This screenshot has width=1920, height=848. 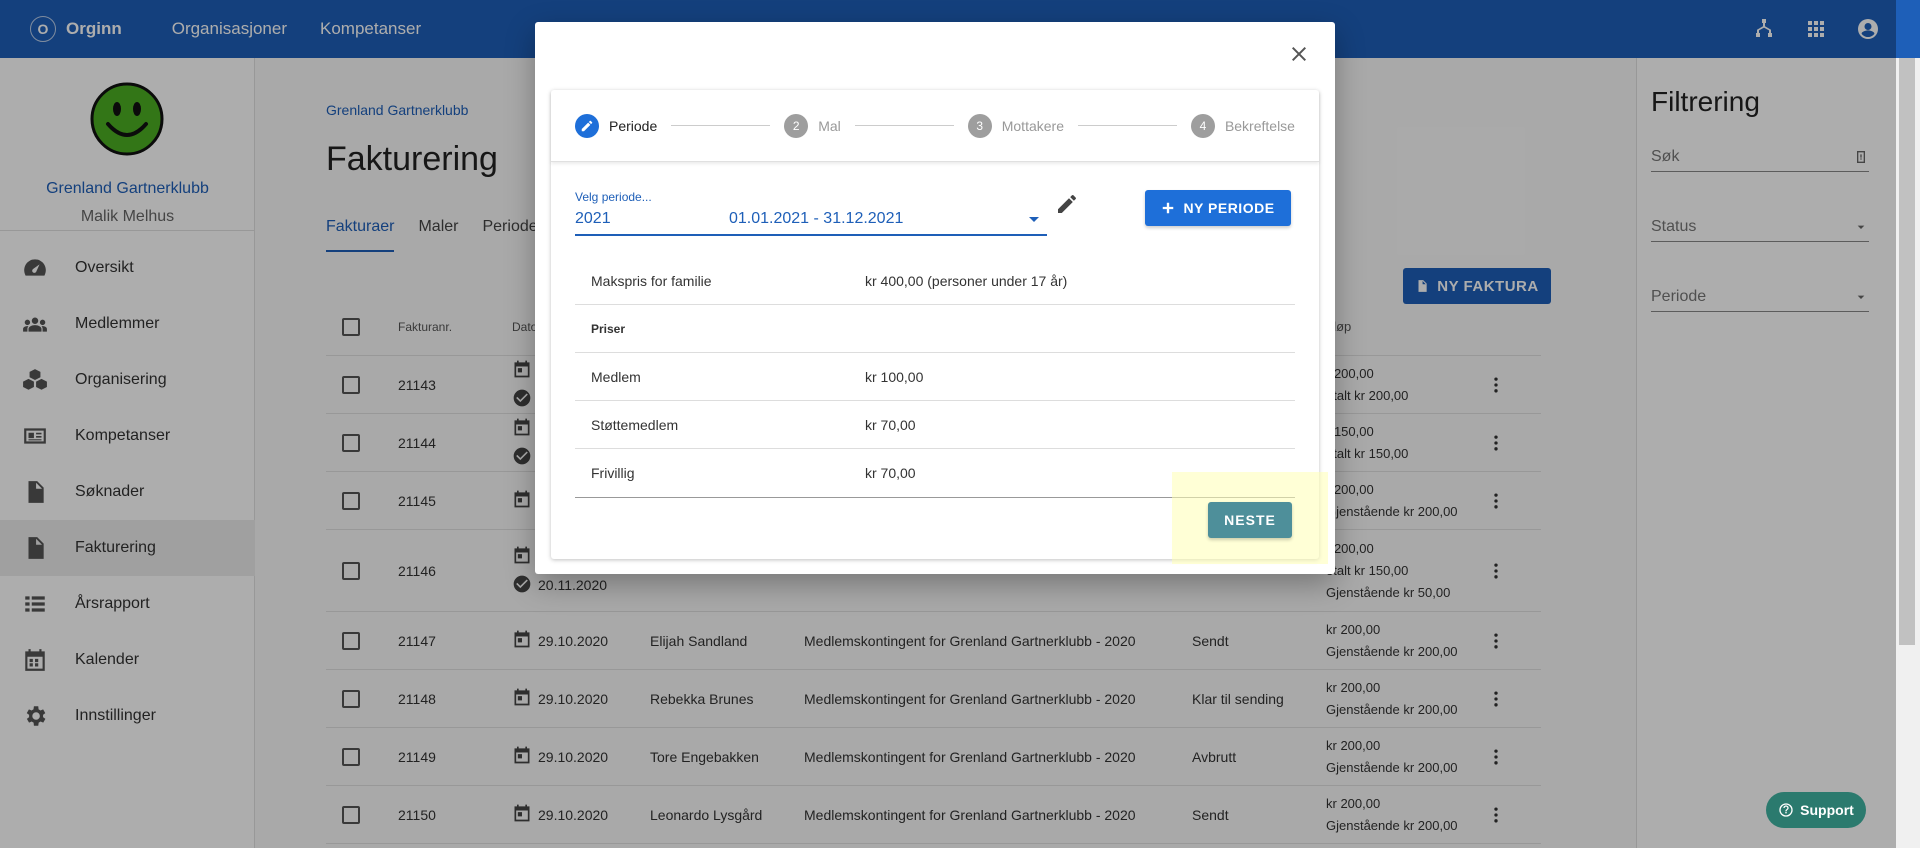 I want to click on support-label: Support, so click(x=1827, y=810).